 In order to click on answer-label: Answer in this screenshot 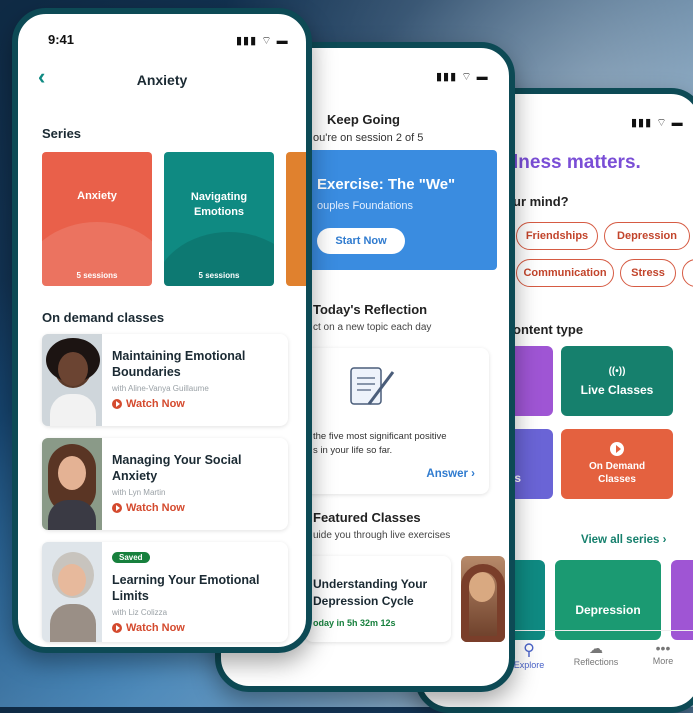, I will do `click(447, 474)`.